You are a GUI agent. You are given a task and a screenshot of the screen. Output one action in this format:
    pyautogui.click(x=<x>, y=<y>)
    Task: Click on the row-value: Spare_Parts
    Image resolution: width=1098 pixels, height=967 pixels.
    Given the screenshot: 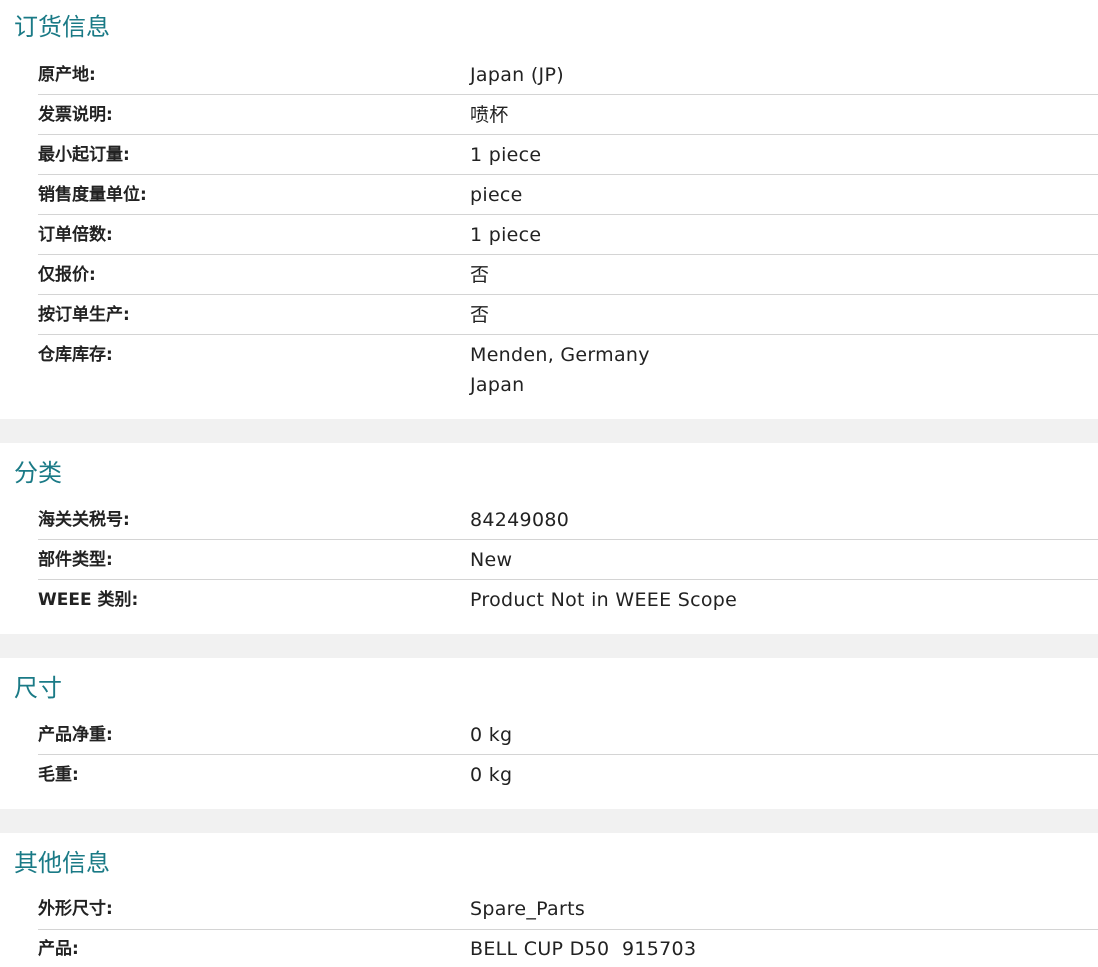 What is the action you would take?
    pyautogui.click(x=528, y=909)
    